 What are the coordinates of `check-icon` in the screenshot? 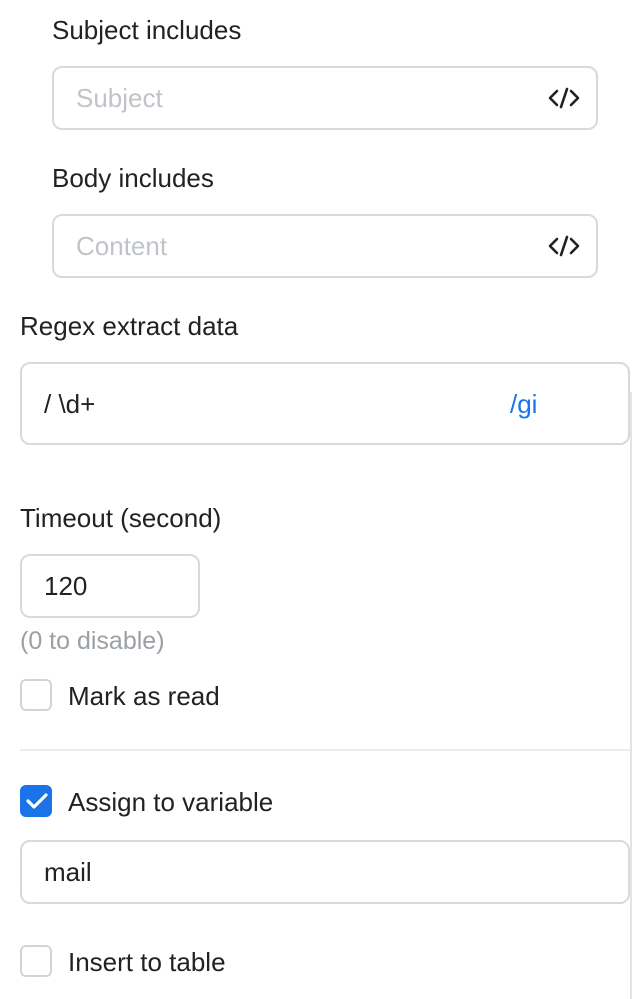 It's located at (37, 801).